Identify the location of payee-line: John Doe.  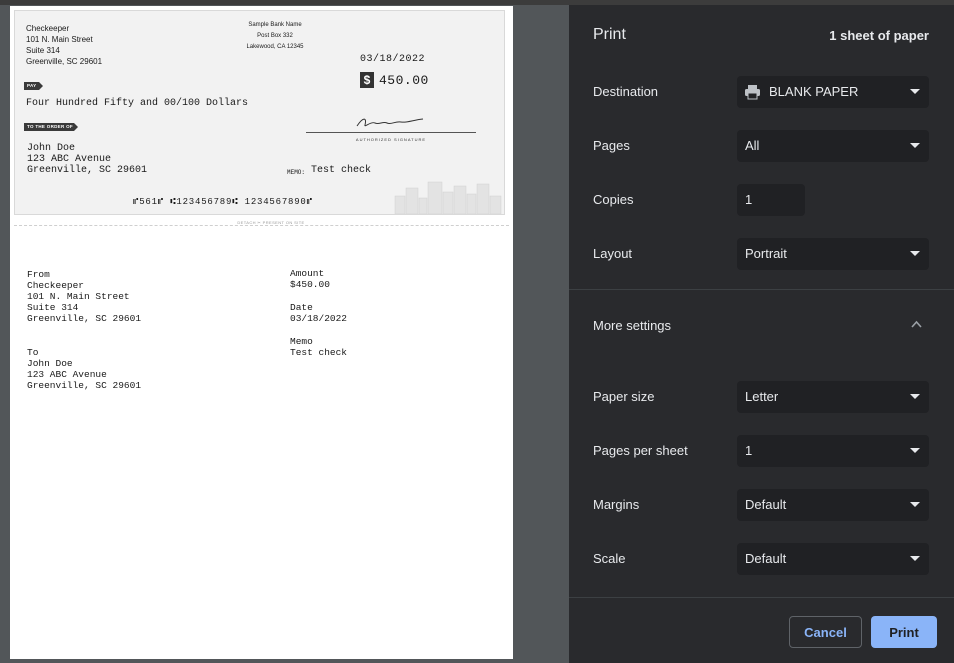
(51, 148).